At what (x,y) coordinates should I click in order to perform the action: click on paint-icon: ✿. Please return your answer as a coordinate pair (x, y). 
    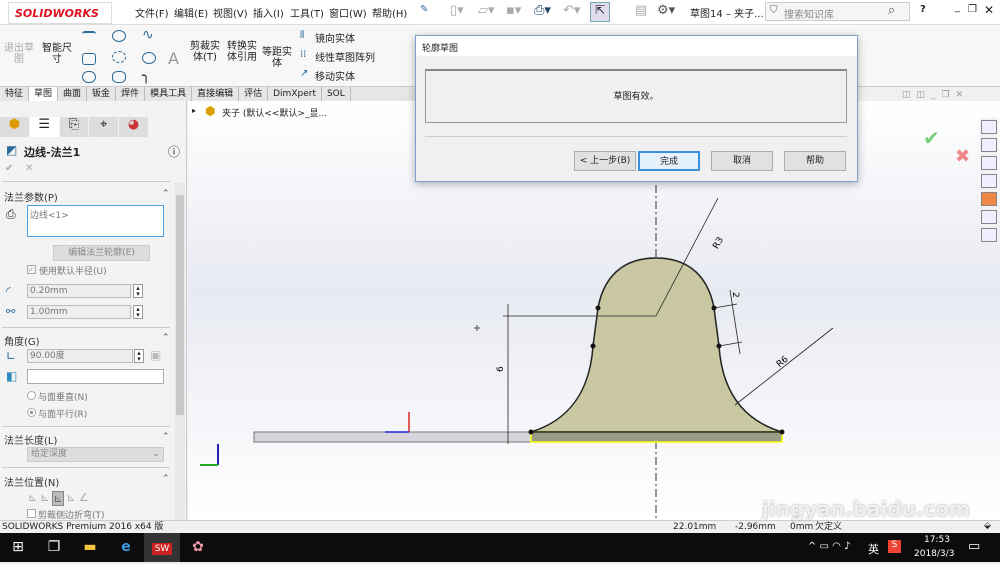
    Looking at the image, I should click on (198, 547).